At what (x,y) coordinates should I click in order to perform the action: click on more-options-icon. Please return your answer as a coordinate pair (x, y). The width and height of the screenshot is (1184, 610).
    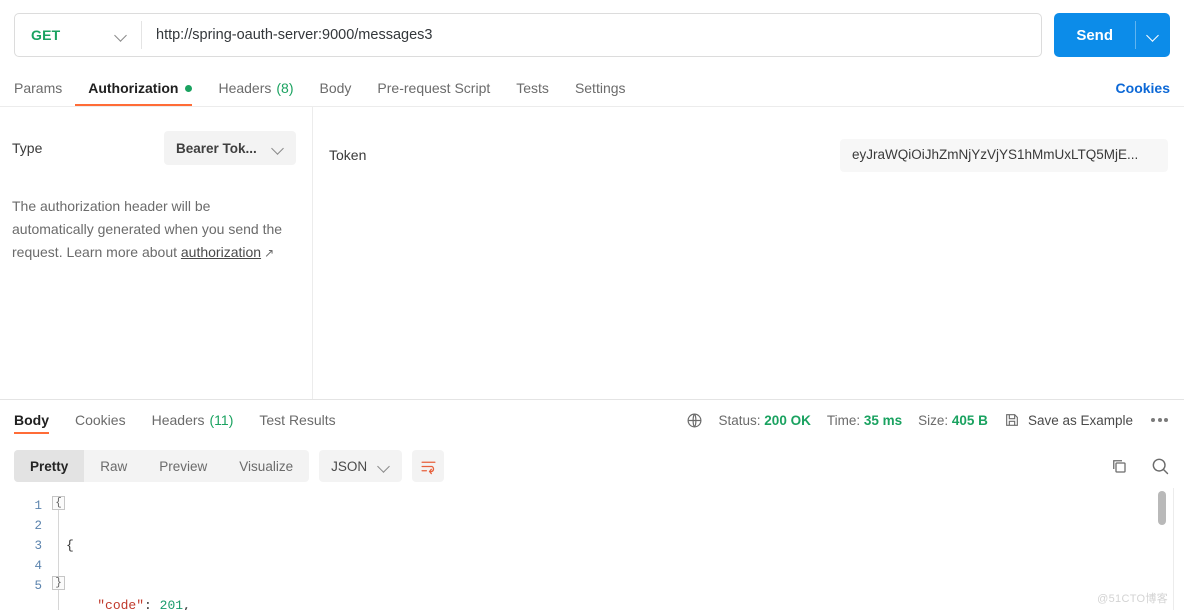
    Looking at the image, I should click on (1159, 420).